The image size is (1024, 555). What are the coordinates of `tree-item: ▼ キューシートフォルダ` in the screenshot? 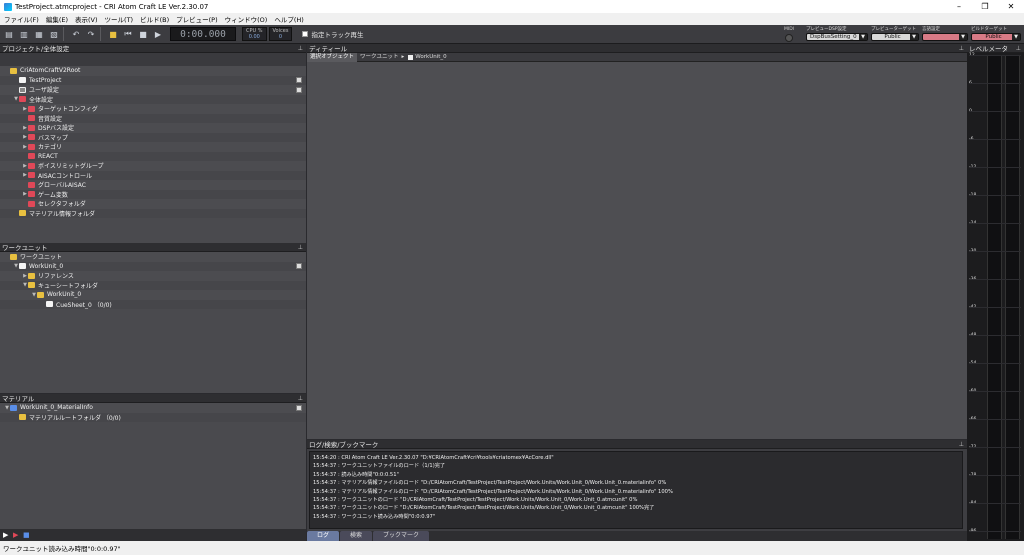 It's located at (153, 285).